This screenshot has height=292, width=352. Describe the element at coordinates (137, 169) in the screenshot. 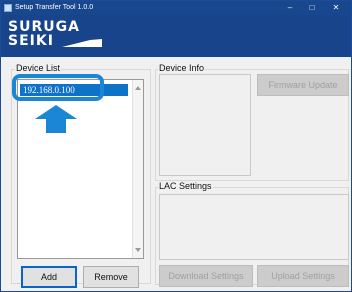

I see `device-list-scrollbar` at that location.